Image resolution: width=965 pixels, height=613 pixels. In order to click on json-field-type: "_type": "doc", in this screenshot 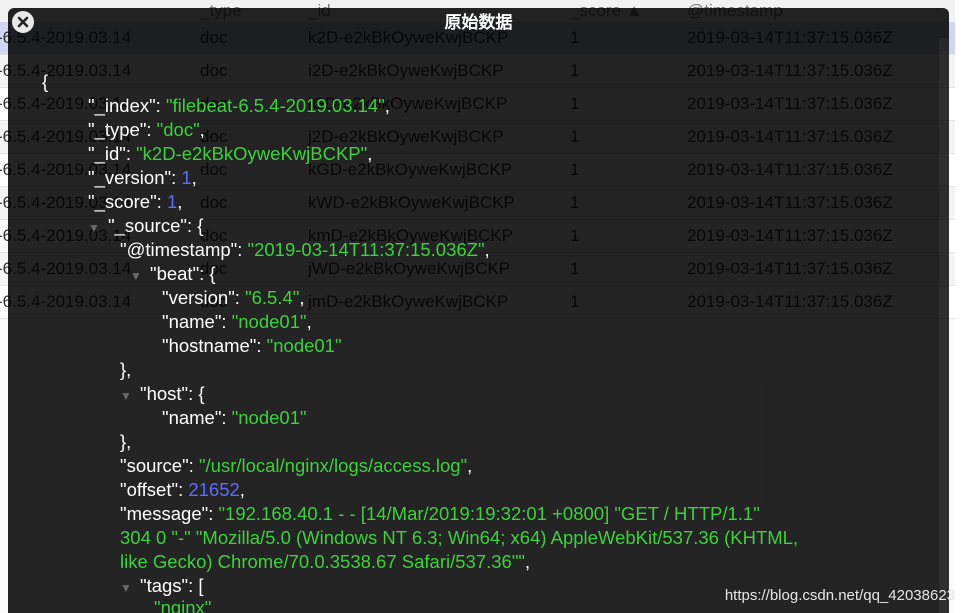, I will do `click(146, 129)`.